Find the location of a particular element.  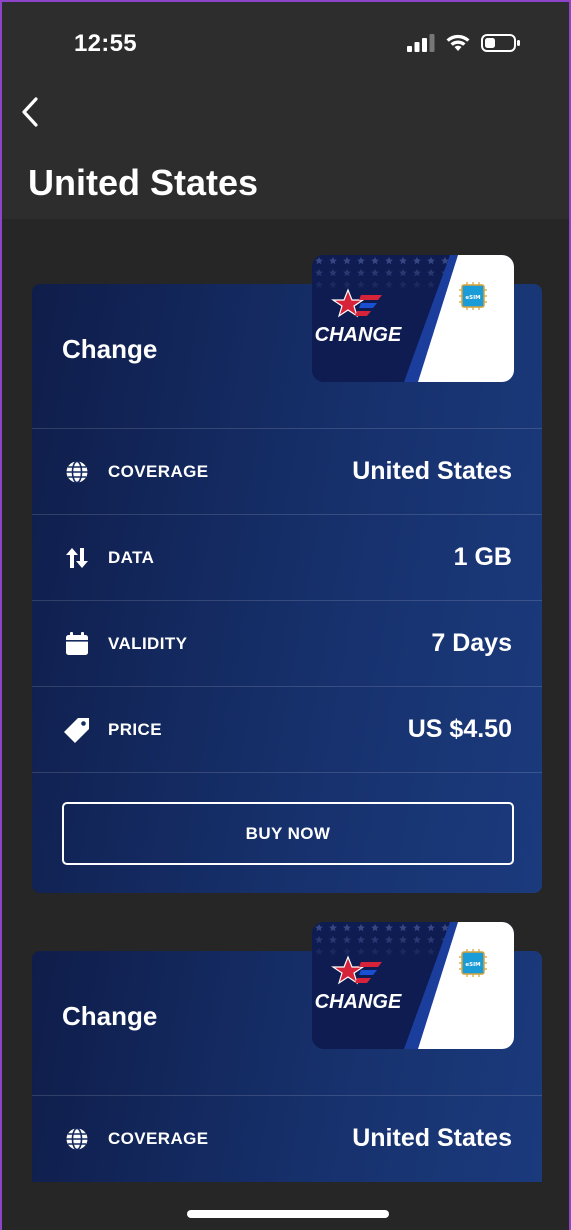

validity-label: VALIDITY is located at coordinates (148, 643).